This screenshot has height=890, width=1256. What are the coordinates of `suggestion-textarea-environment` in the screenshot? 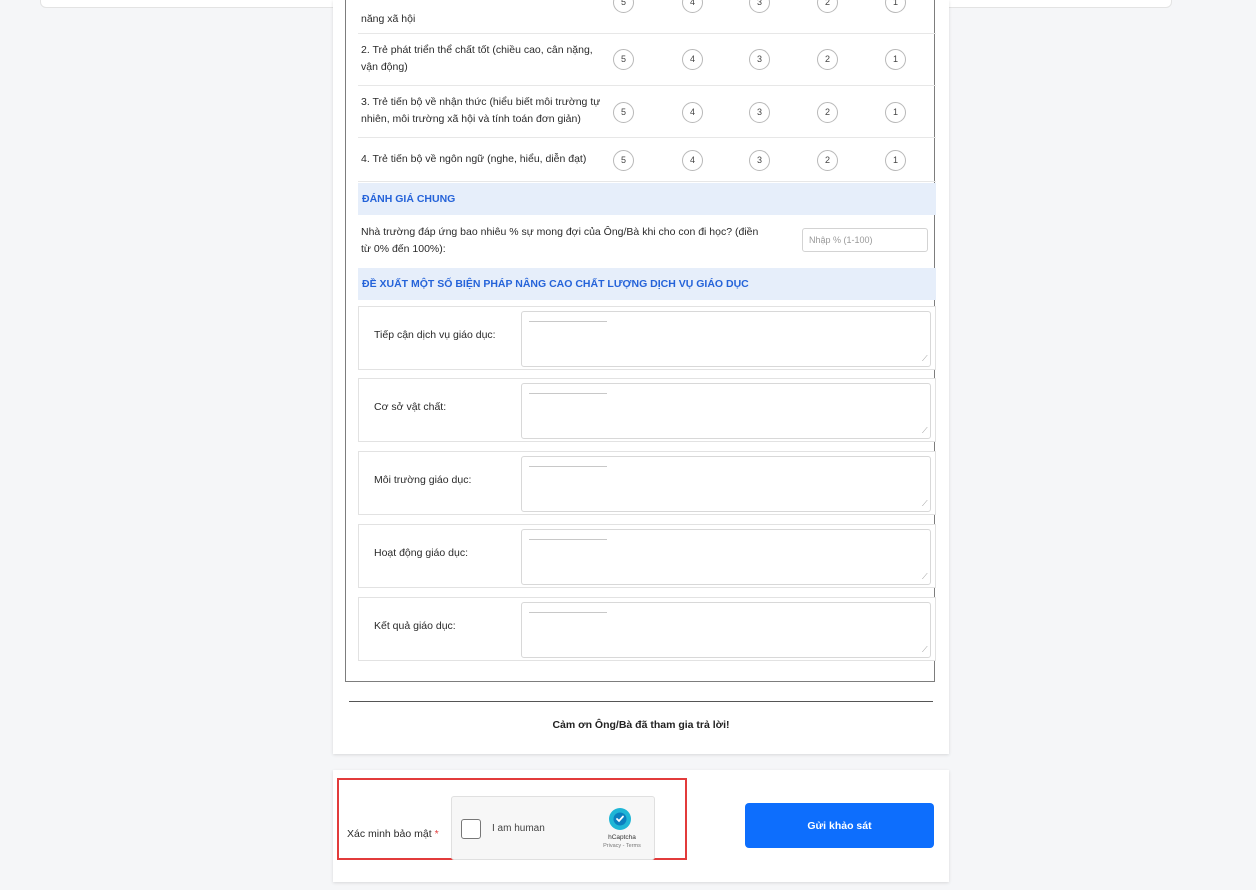 It's located at (726, 484).